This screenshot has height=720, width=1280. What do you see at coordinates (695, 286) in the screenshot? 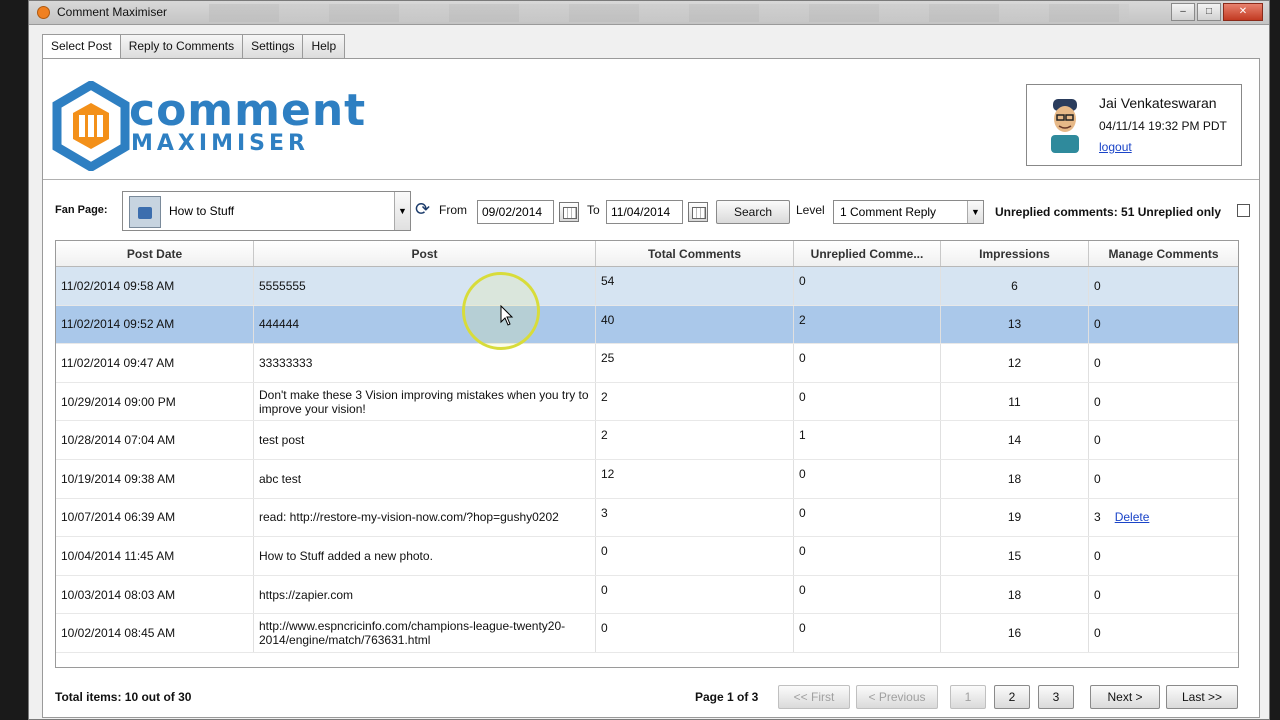
I see `total-comments-cell: 54` at bounding box center [695, 286].